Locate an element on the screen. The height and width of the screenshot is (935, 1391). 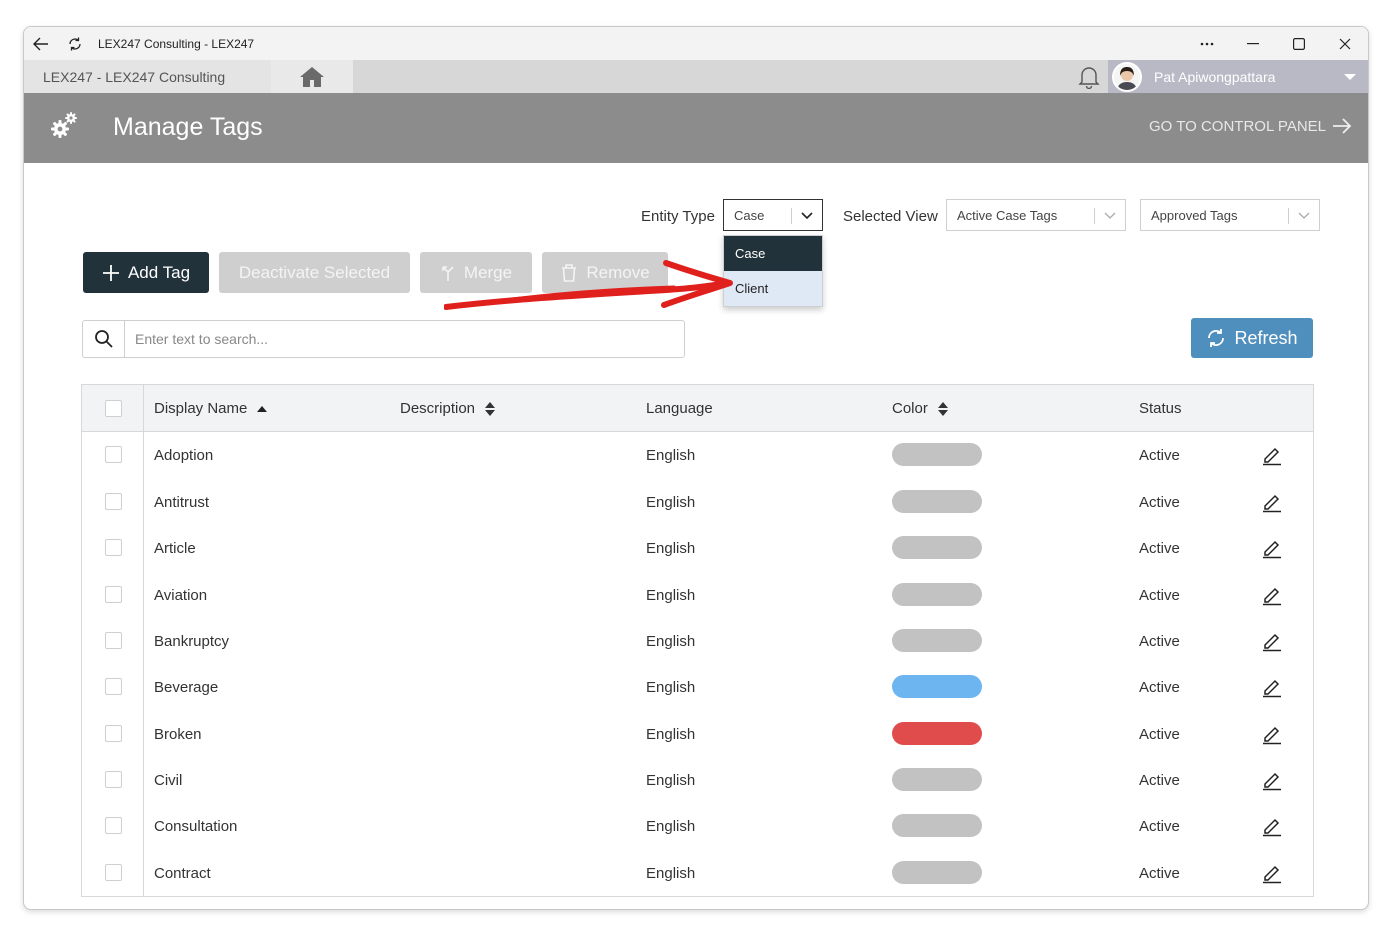
reload-icon is located at coordinates (75, 43).